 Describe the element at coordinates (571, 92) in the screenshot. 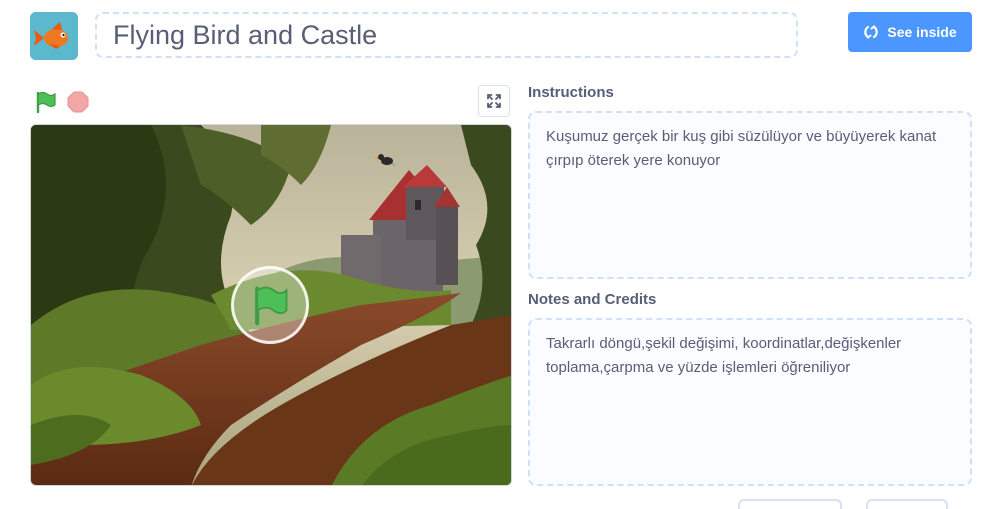

I see `instructions-label: Instructions` at that location.